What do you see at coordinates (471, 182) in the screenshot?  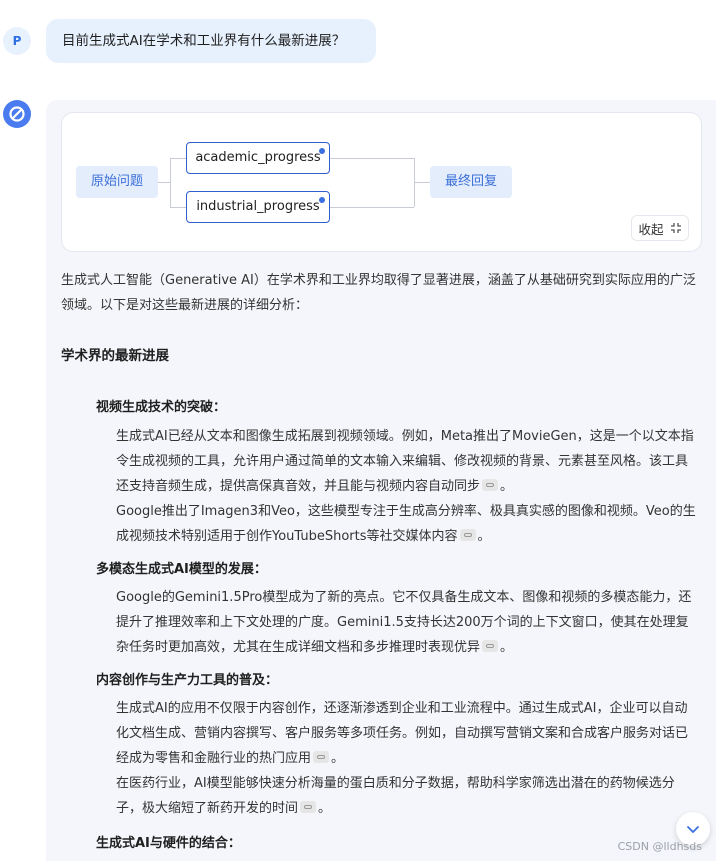 I see `flow-node-end: 最终回复` at bounding box center [471, 182].